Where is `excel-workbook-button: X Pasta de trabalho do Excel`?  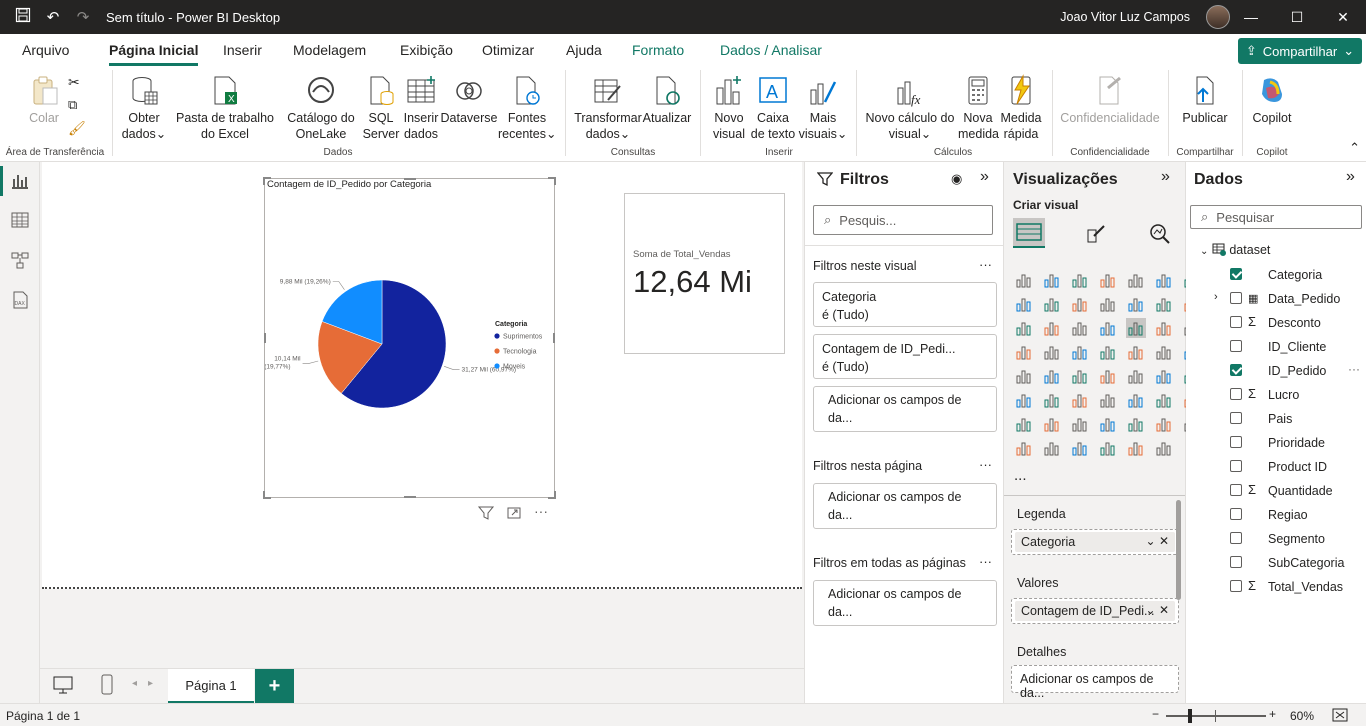
excel-workbook-button: X Pasta de trabalho do Excel is located at coordinates (225, 108).